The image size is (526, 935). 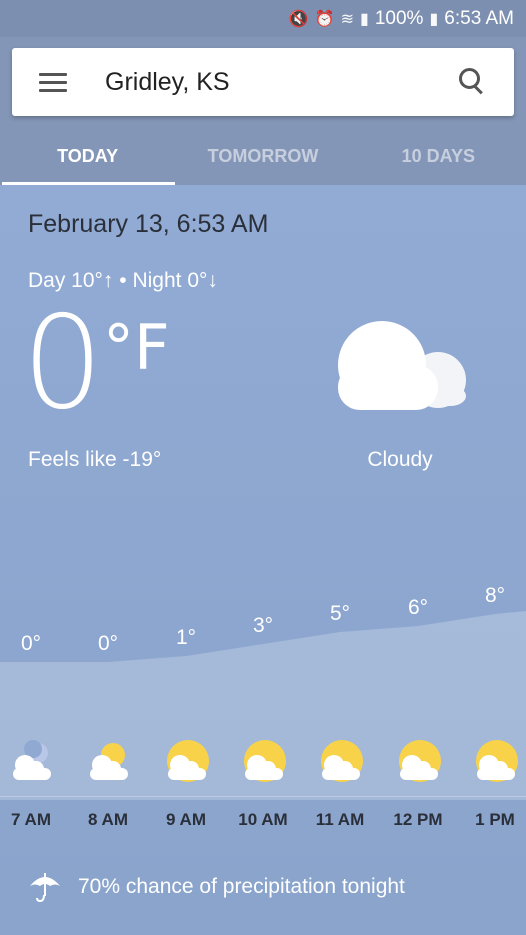 I want to click on menu-icon, so click(x=53, y=82).